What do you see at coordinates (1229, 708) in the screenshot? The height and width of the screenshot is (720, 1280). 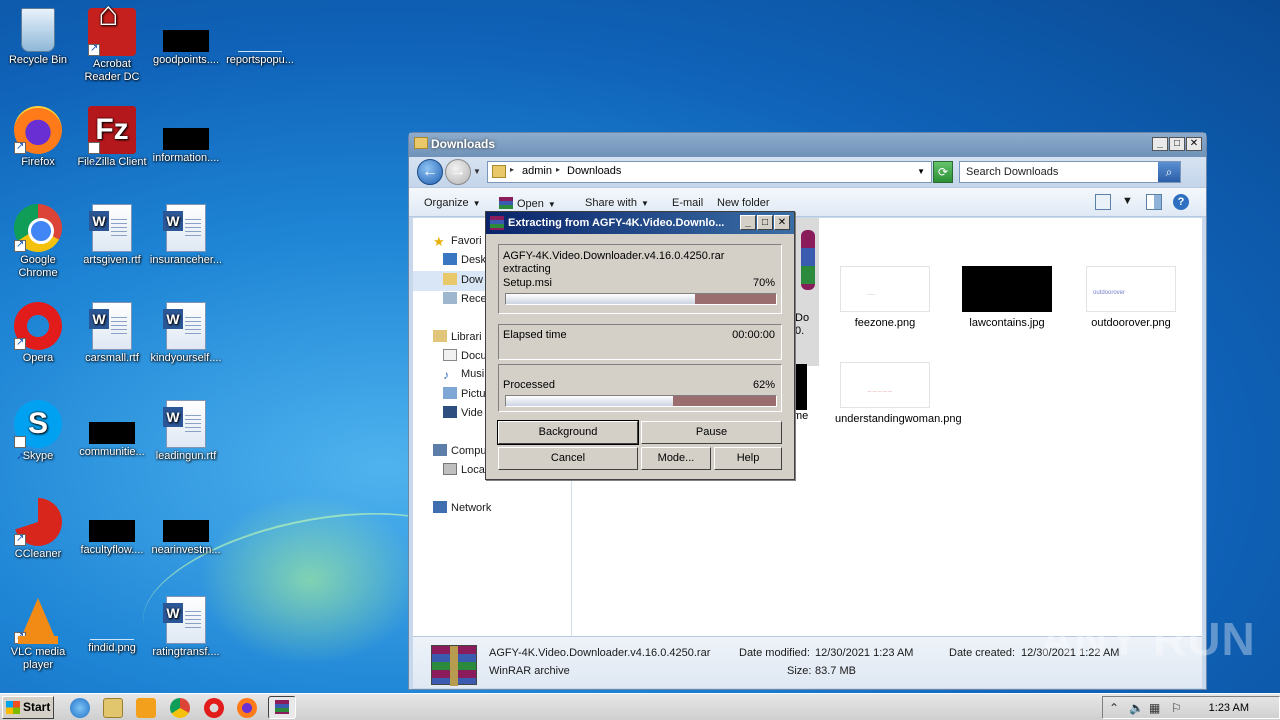 I see `clock: 1:23 AM` at bounding box center [1229, 708].